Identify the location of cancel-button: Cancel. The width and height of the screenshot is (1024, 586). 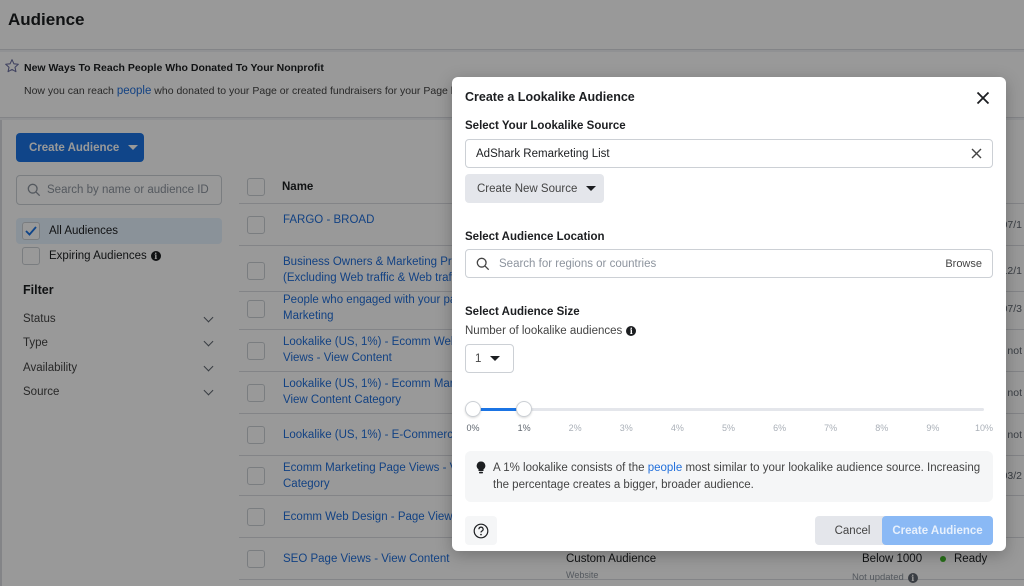
(852, 530).